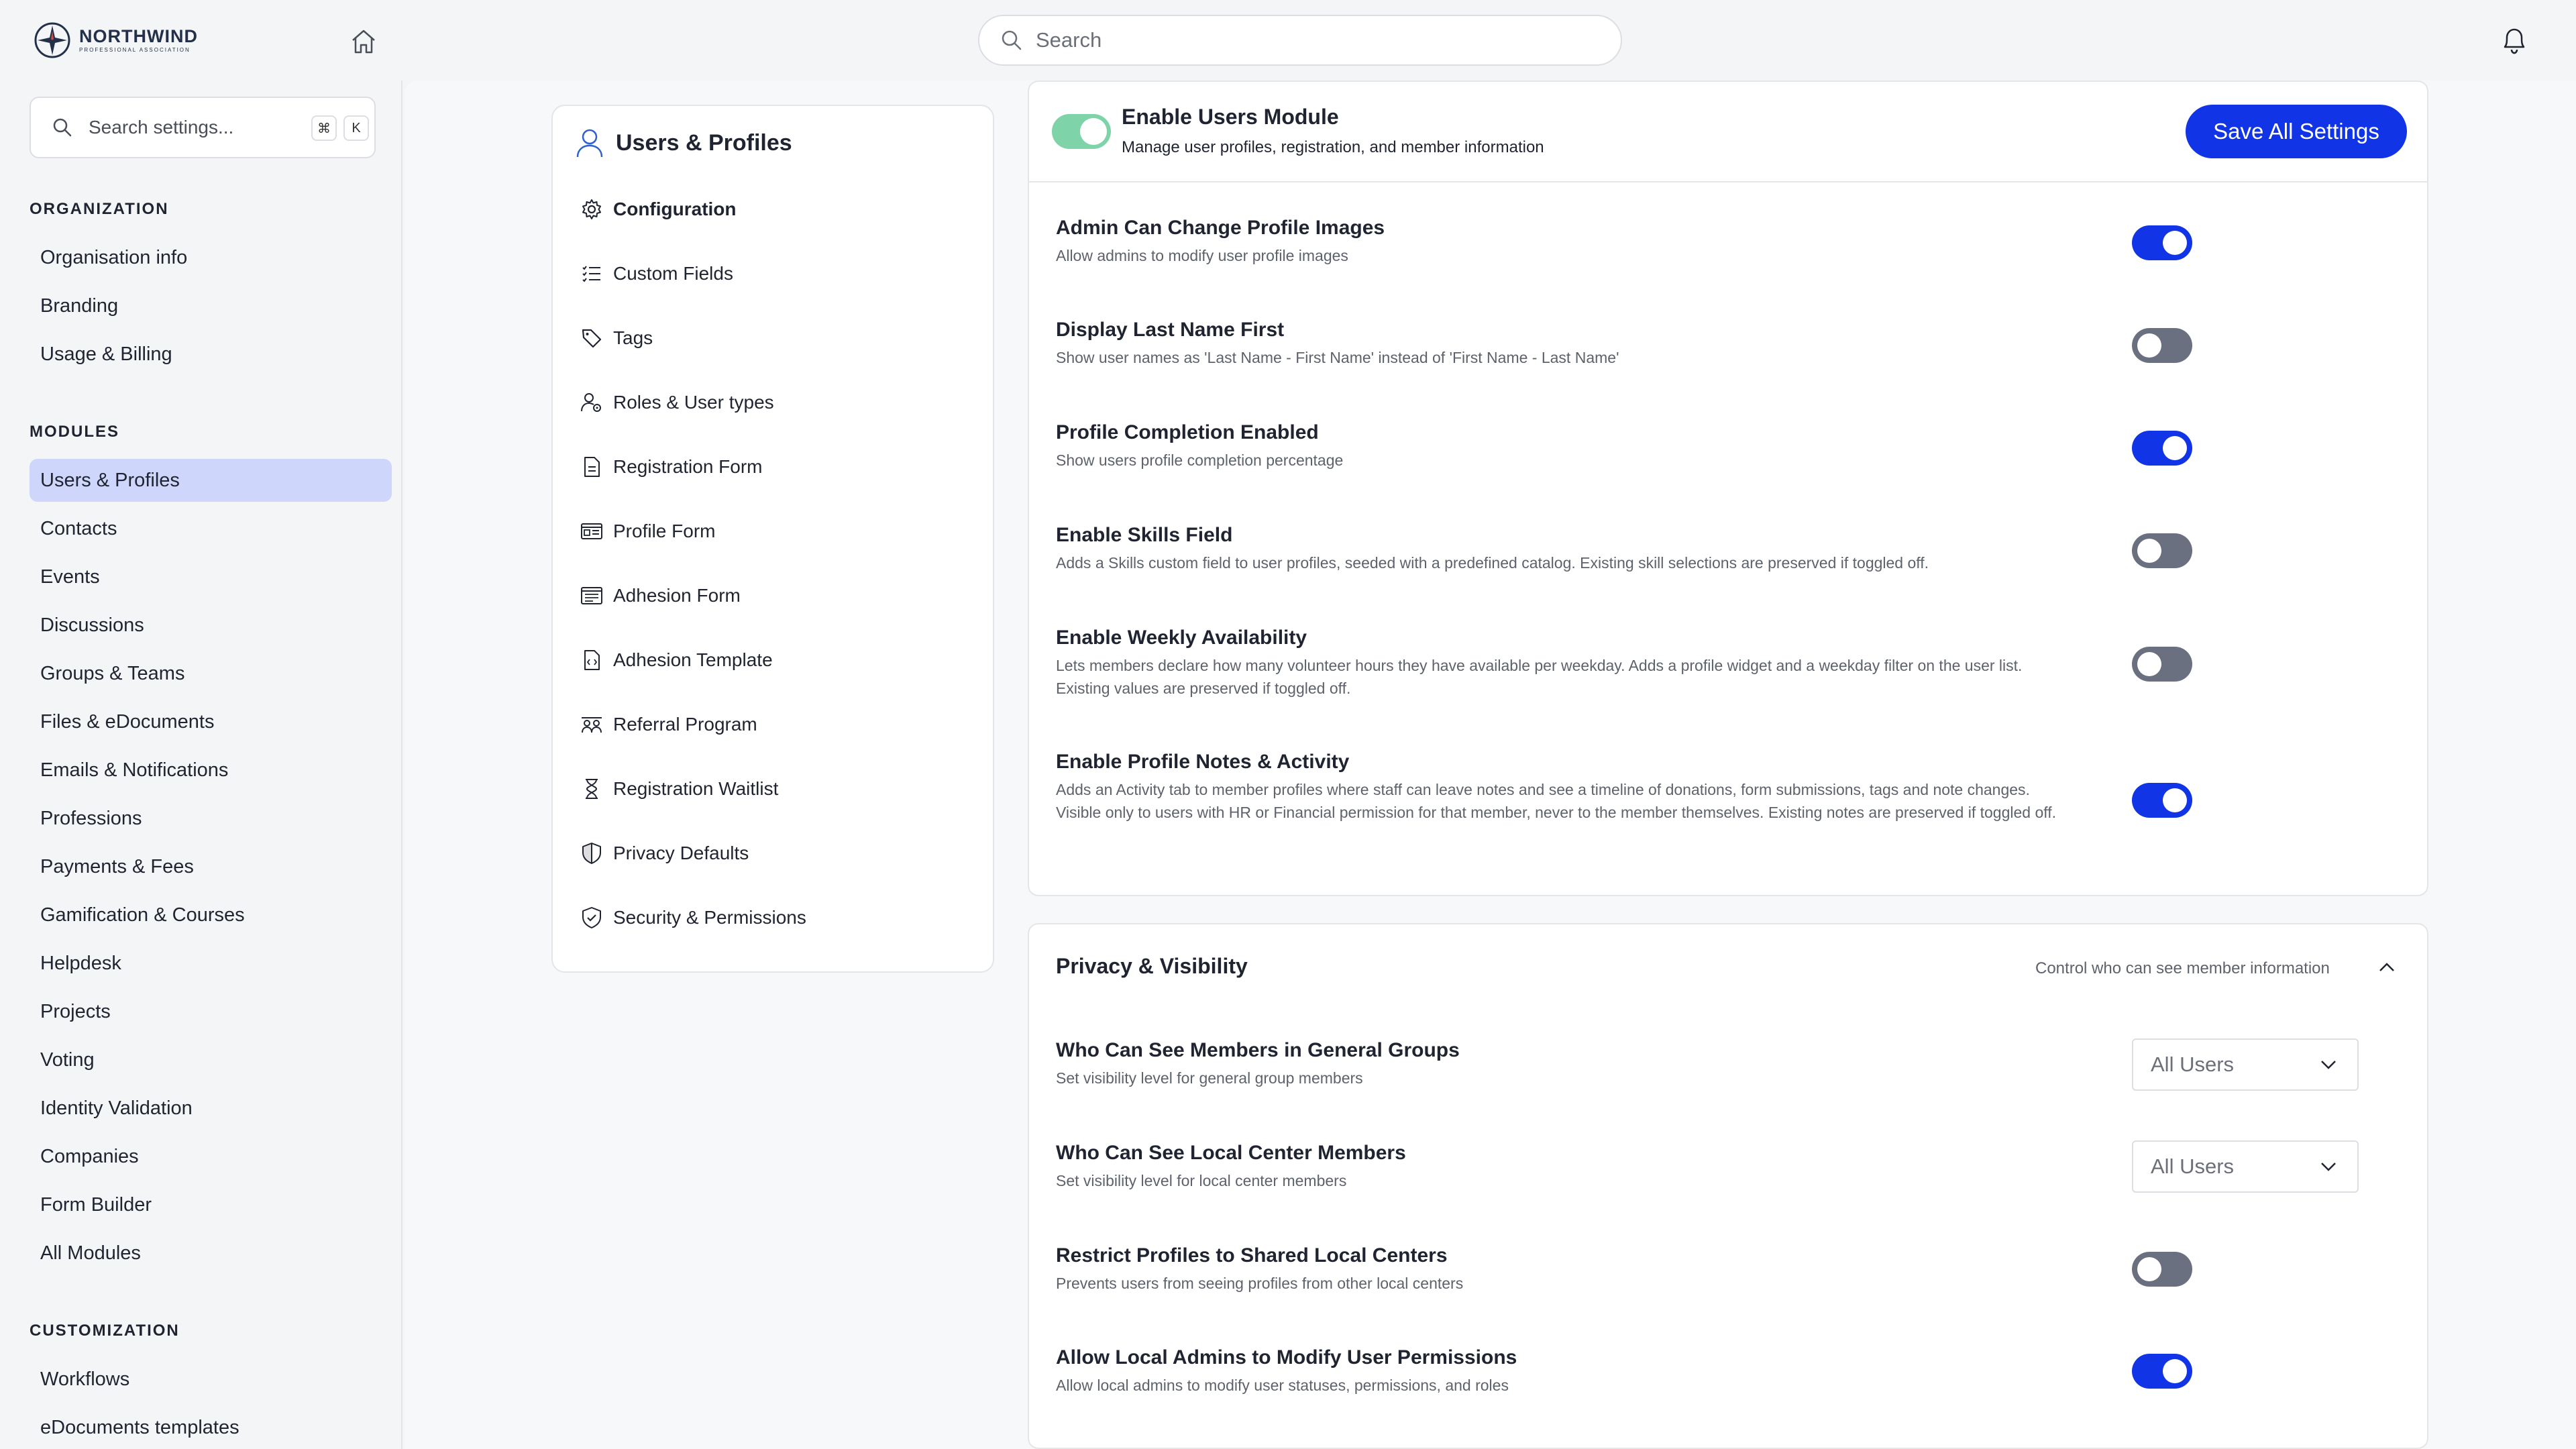 The width and height of the screenshot is (2576, 1449). What do you see at coordinates (211, 1379) in the screenshot?
I see `sidebar-item-workflows: Workflows` at bounding box center [211, 1379].